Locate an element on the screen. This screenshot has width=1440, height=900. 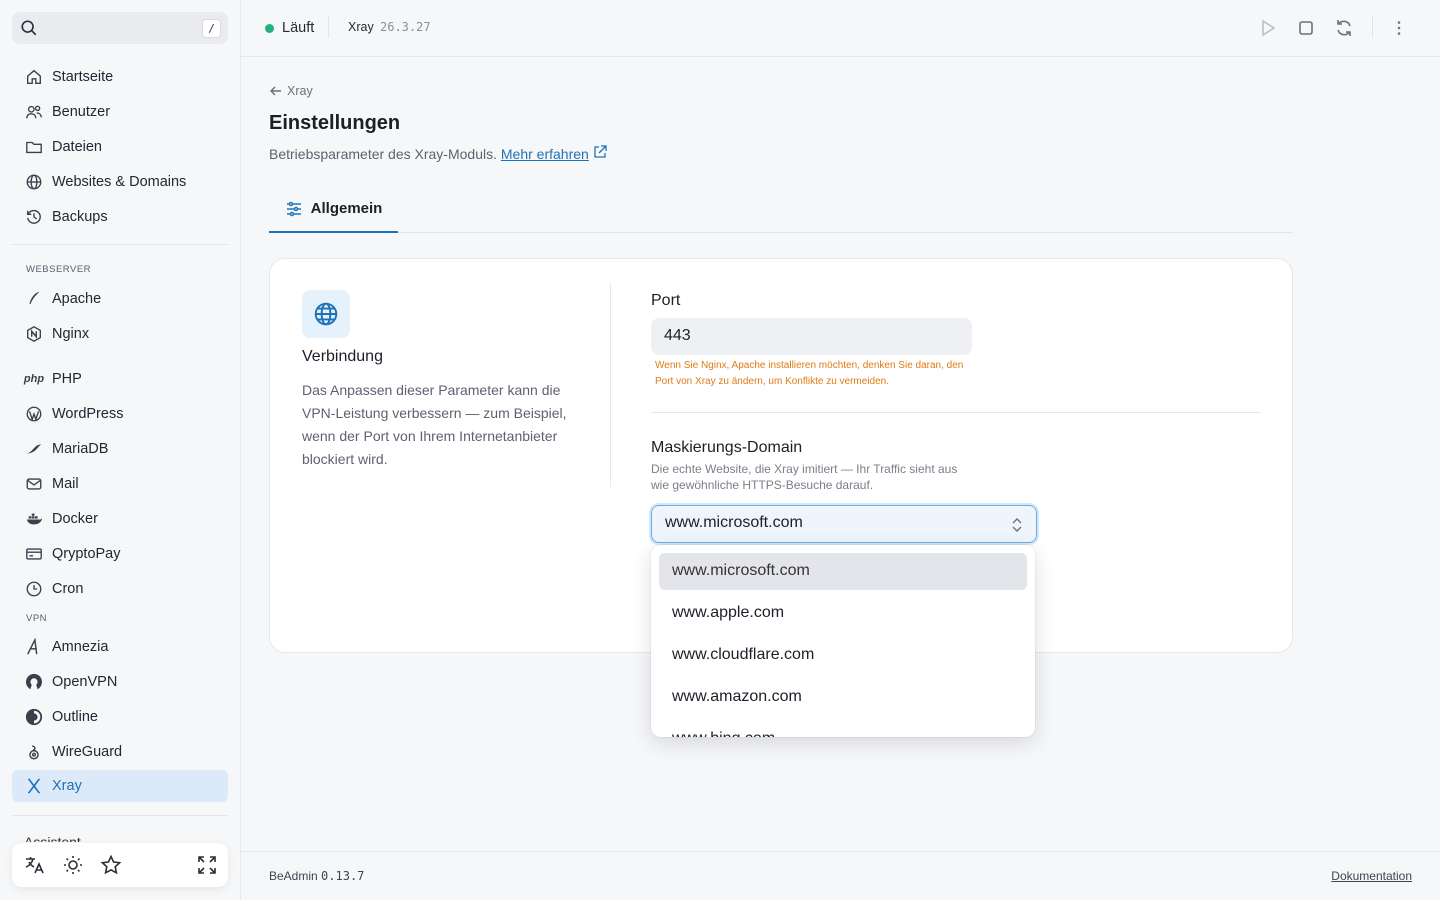
sidebar-item-backups: Backups is located at coordinates (120, 217).